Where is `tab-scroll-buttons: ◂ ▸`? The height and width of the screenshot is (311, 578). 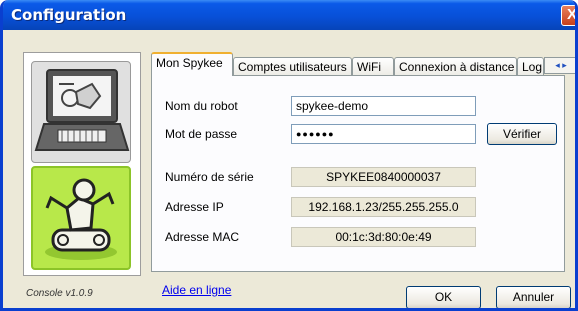
tab-scroll-buttons: ◂ ▸ is located at coordinates (559, 65).